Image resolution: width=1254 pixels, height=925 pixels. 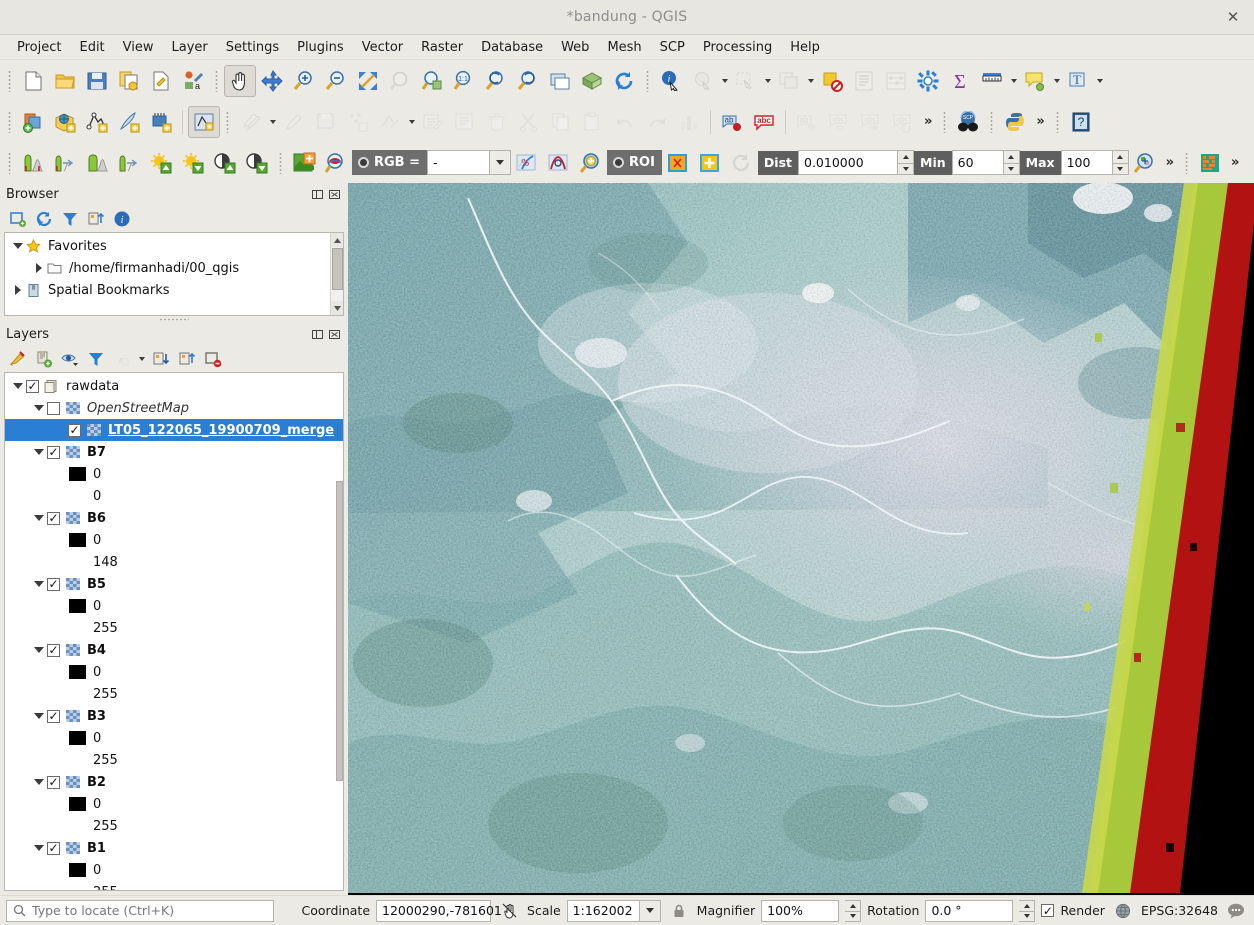 What do you see at coordinates (928, 81) in the screenshot?
I see `processing-toolbox-button` at bounding box center [928, 81].